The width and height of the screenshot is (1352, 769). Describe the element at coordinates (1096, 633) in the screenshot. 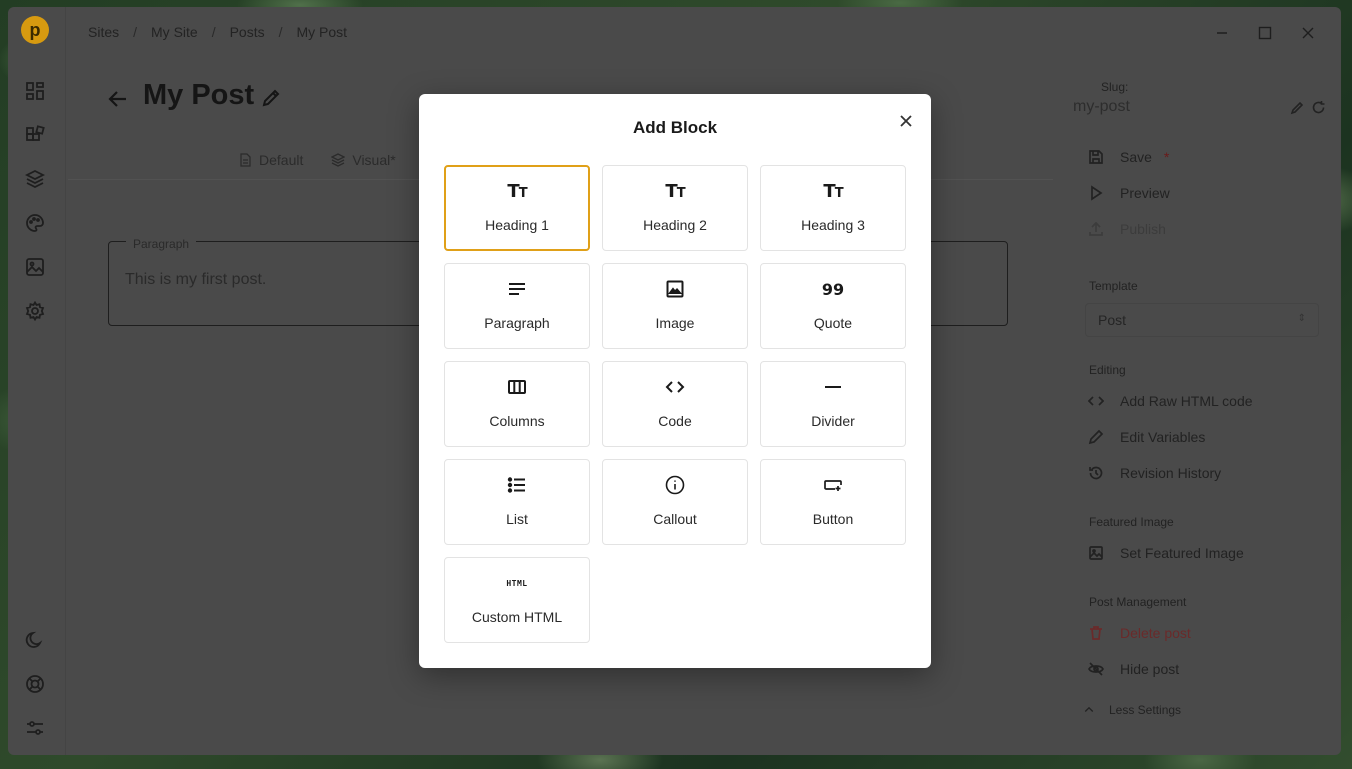

I see `trash-icon` at that location.